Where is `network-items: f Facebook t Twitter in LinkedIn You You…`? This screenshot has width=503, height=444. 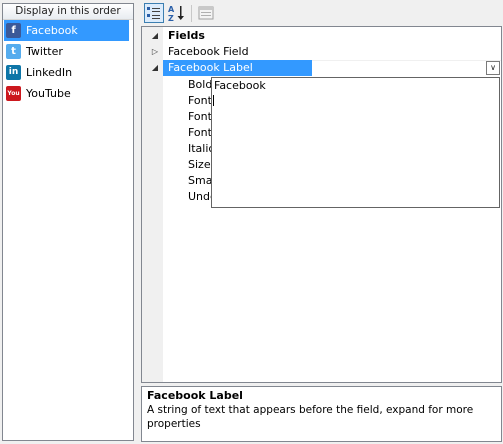
network-items: f Facebook t Twitter in LinkedIn You You… is located at coordinates (68, 62).